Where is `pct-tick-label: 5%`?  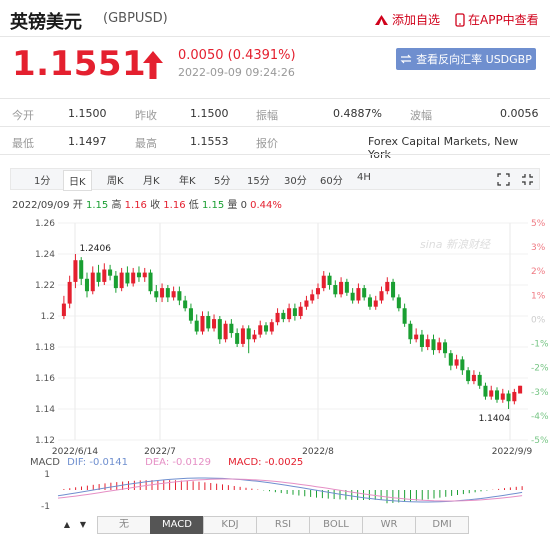
pct-tick-label: 5% is located at coordinates (538, 224).